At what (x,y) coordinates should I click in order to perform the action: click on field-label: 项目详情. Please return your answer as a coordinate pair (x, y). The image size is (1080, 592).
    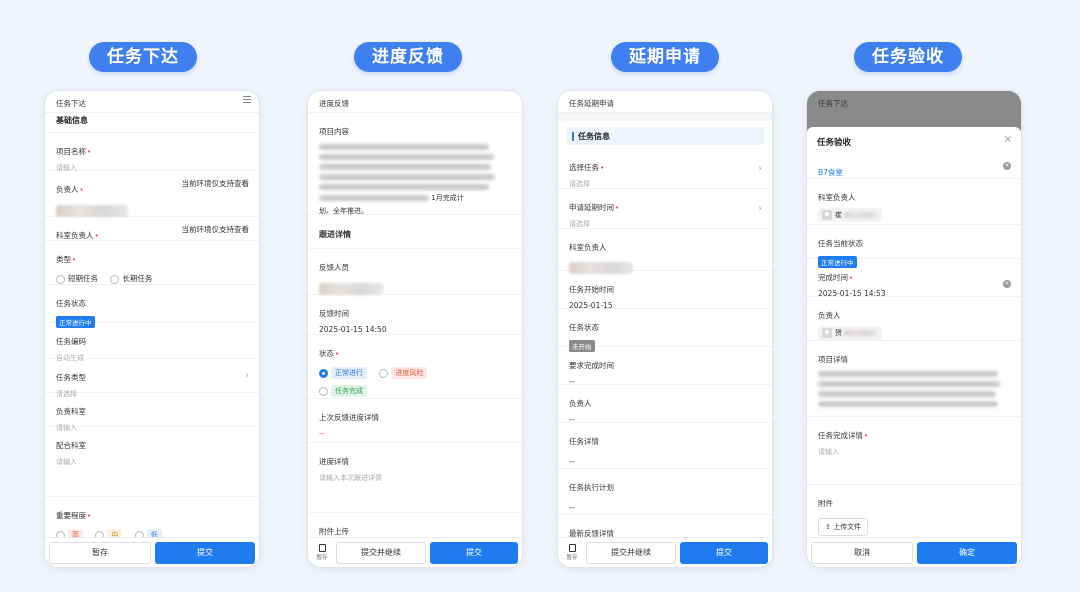
    Looking at the image, I should click on (833, 359).